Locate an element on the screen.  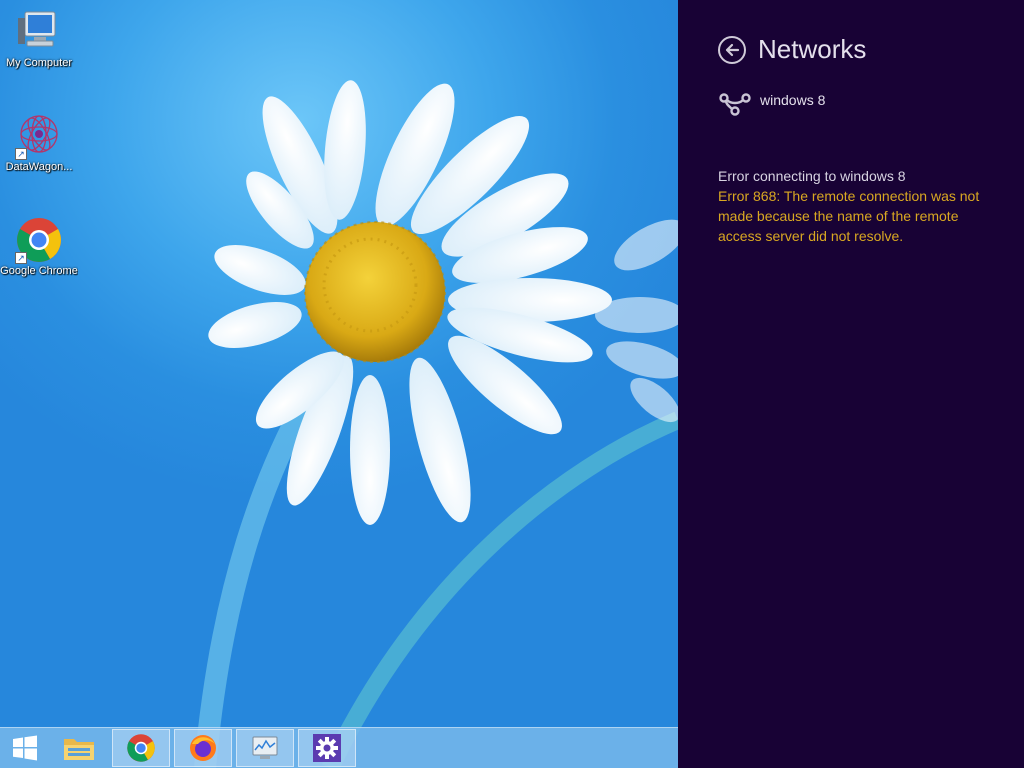
file-explorer-icon is located at coordinates (79, 749).